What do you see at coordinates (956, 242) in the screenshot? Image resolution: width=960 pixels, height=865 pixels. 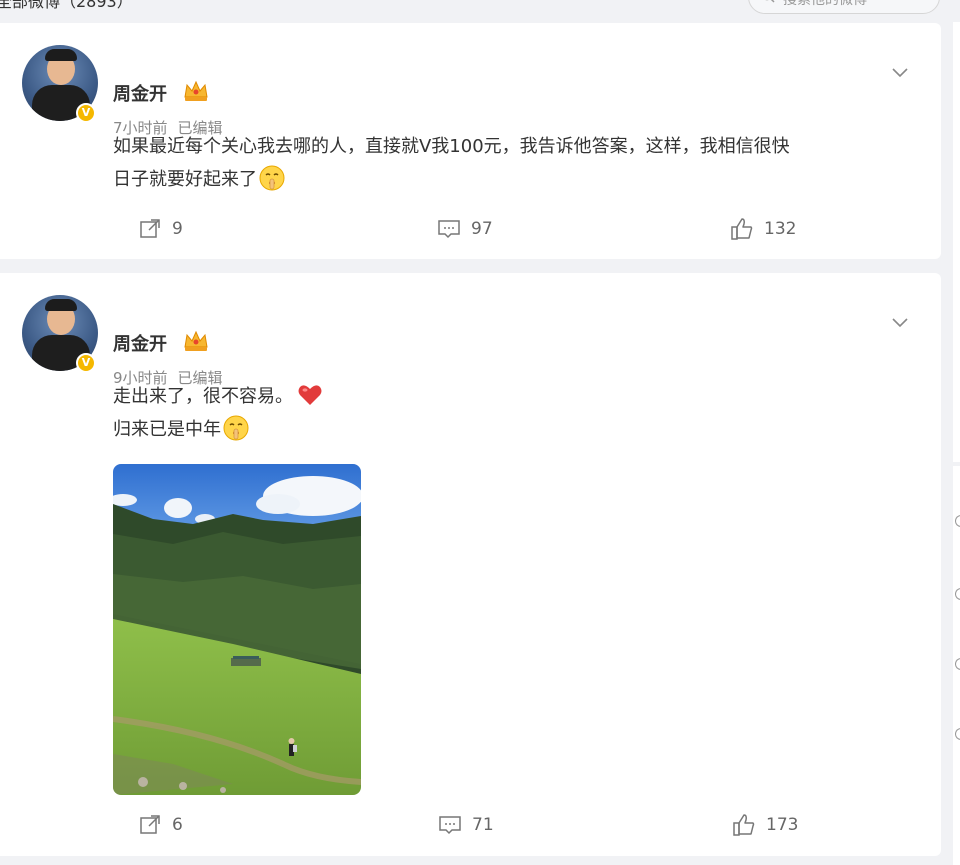 I see `right-sidebar-top` at bounding box center [956, 242].